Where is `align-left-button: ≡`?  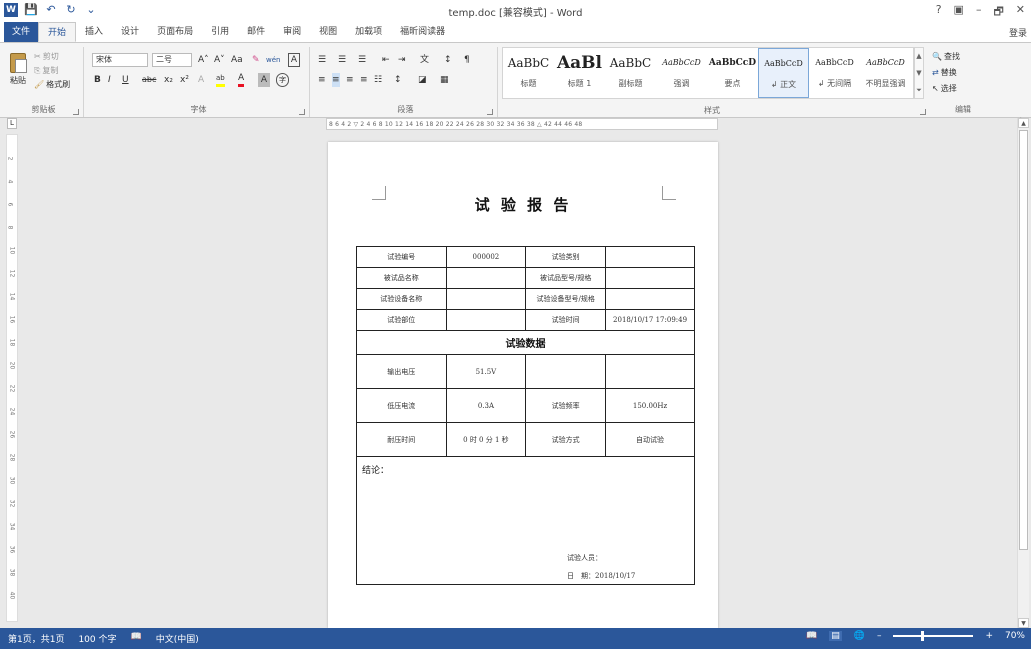
align-left-button: ≡ is located at coordinates (322, 80).